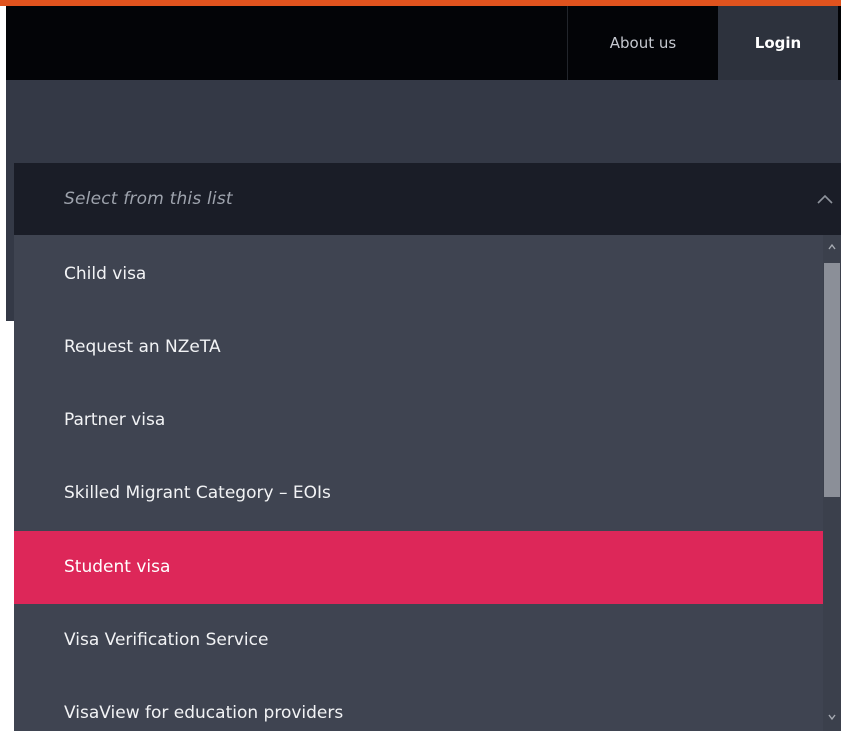  Describe the element at coordinates (778, 43) in the screenshot. I see `nav-login-button: Login` at that location.